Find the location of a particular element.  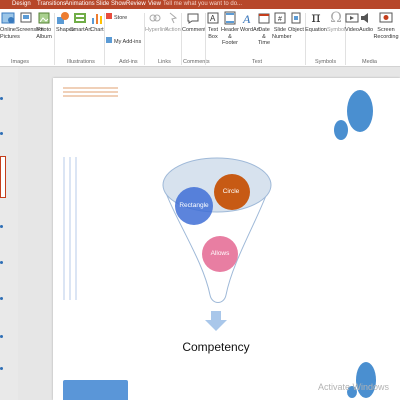

wordart-button: A WordArt is located at coordinates (250, 33).